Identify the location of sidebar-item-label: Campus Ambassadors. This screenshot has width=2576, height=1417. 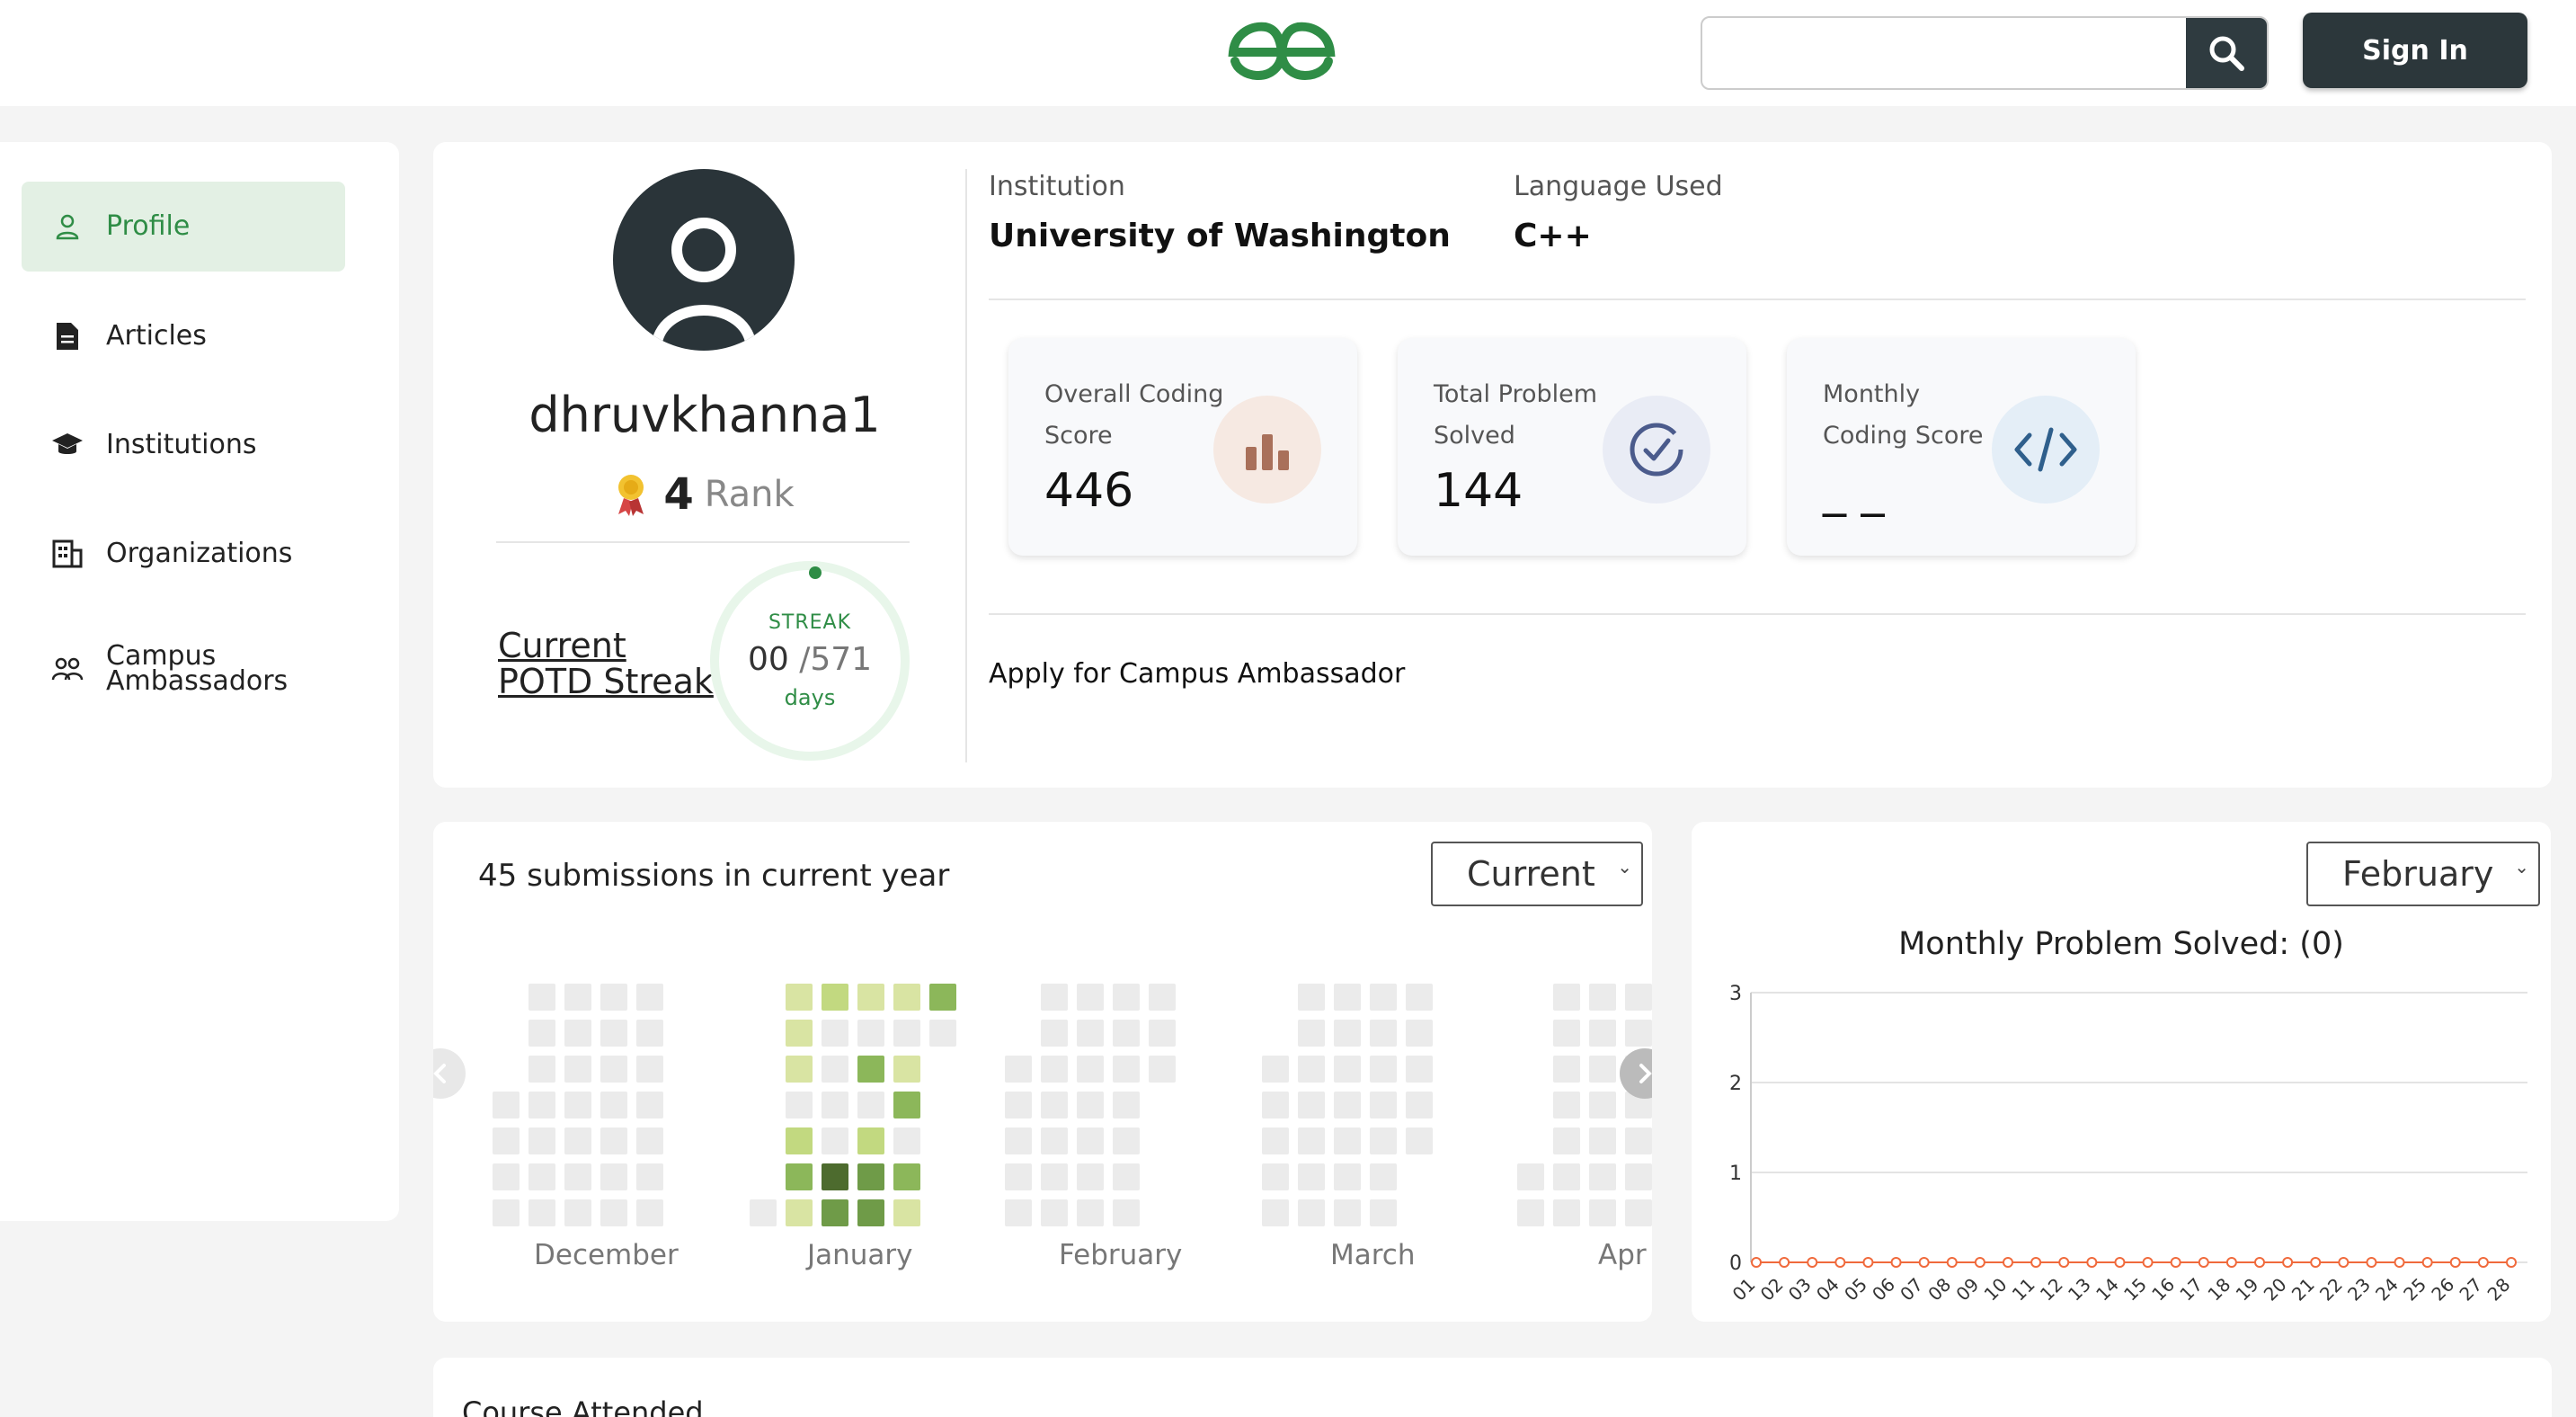
(197, 669).